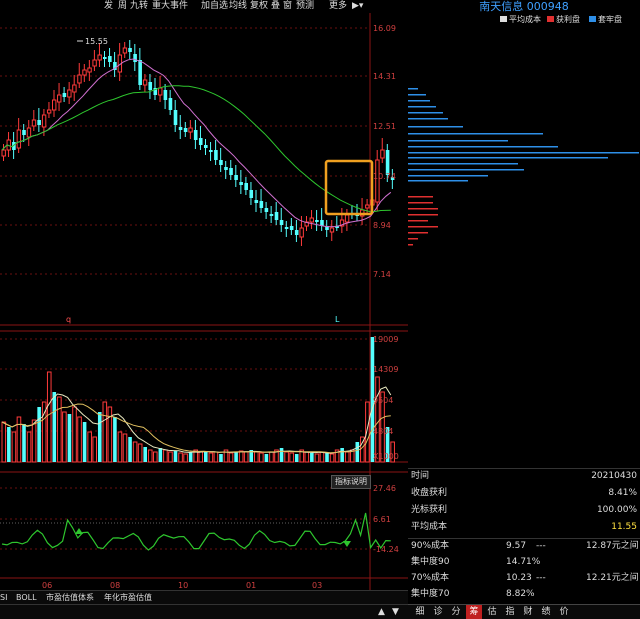 Image resolution: width=640 pixels, height=619 pixels. Describe the element at coordinates (384, 76) in the screenshot. I see `price-axis-label: 14.31` at that location.